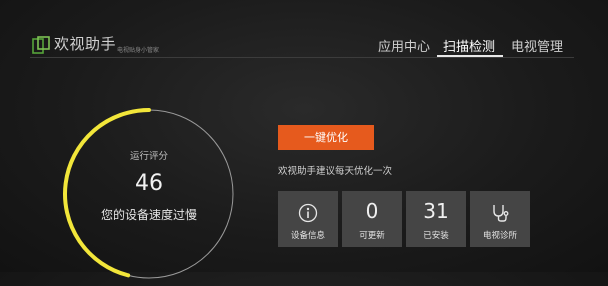 Image resolution: width=608 pixels, height=286 pixels. Describe the element at coordinates (326, 137) in the screenshot. I see `optimize-button: 一键优化` at that location.